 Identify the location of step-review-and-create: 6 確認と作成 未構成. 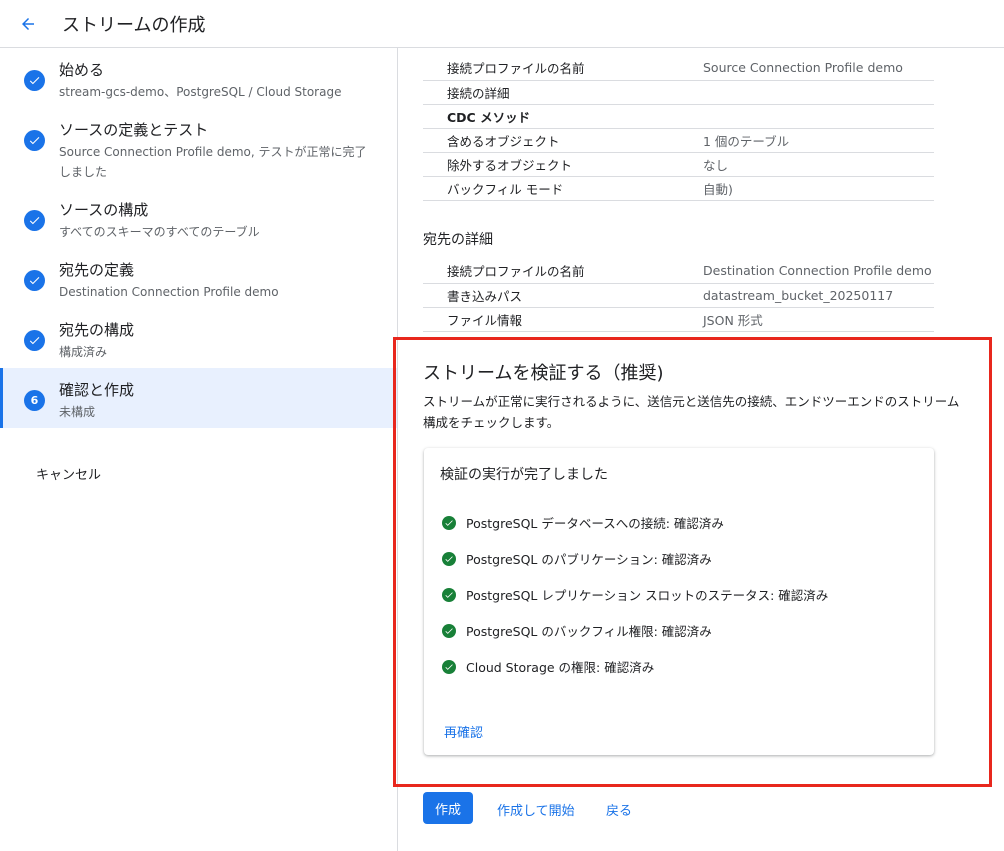
(198, 398).